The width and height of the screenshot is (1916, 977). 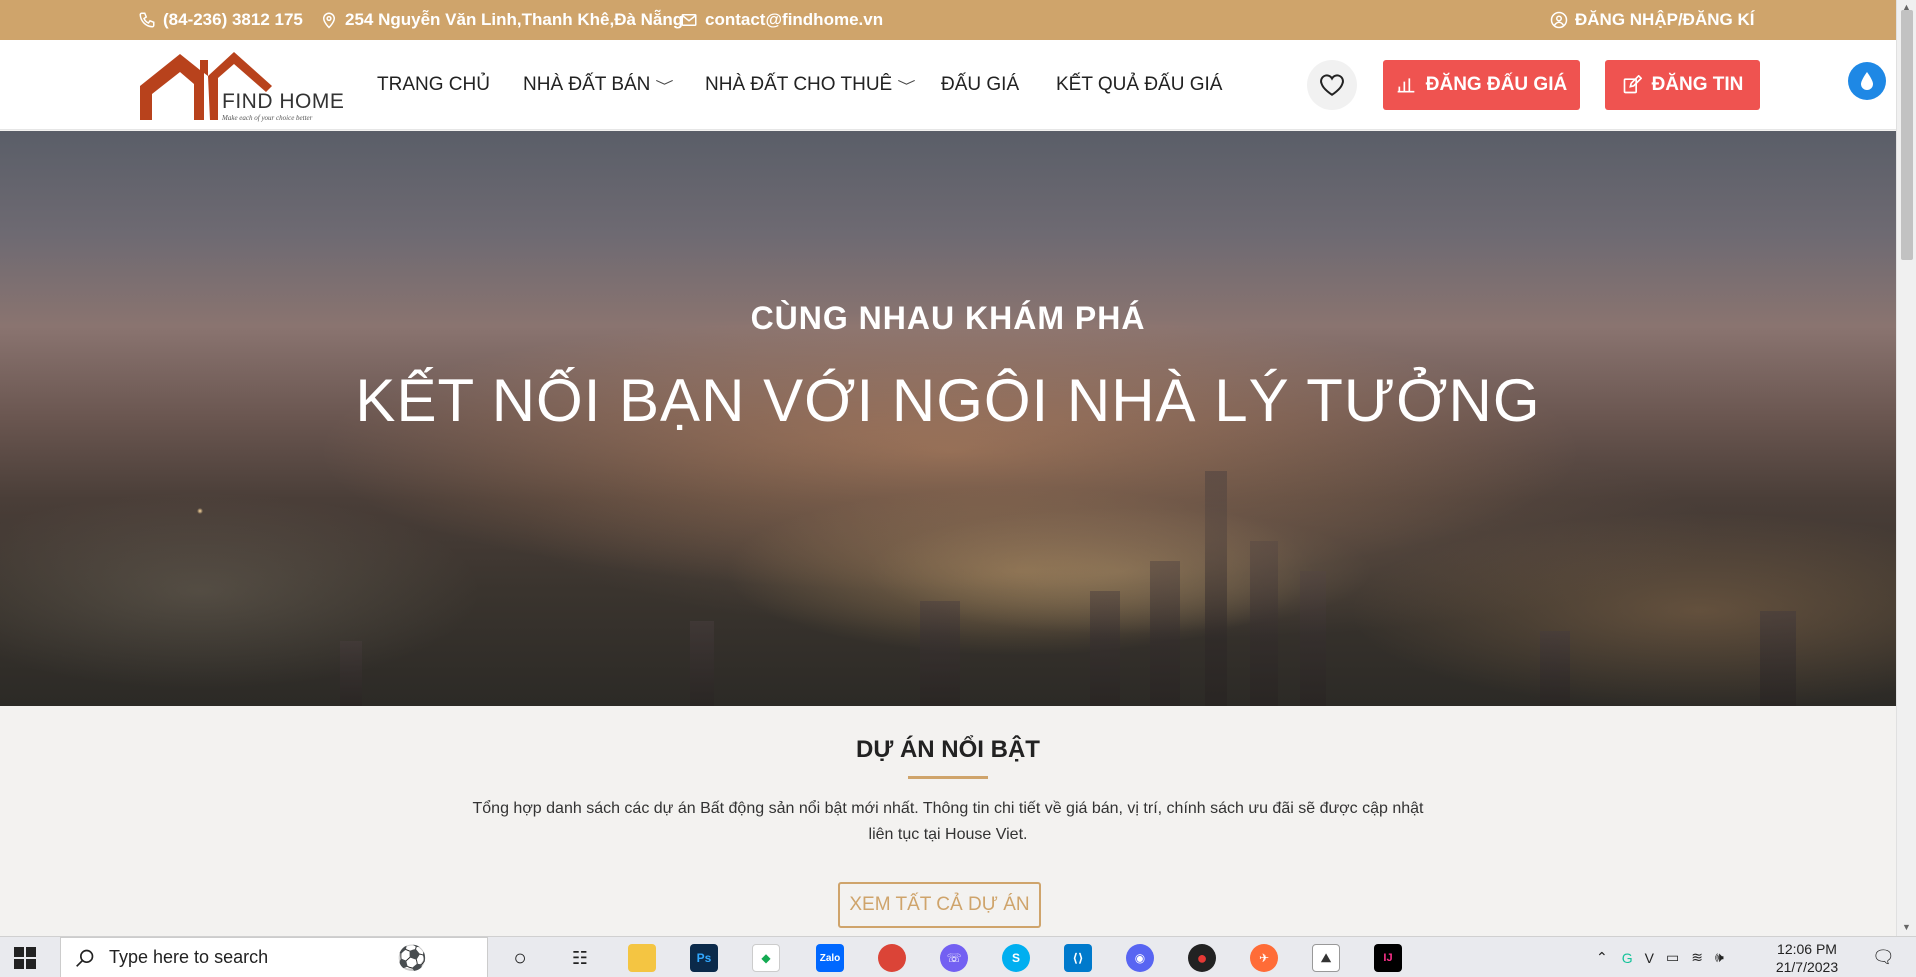 What do you see at coordinates (520, 958) in the screenshot?
I see `task-view-icon: ○` at bounding box center [520, 958].